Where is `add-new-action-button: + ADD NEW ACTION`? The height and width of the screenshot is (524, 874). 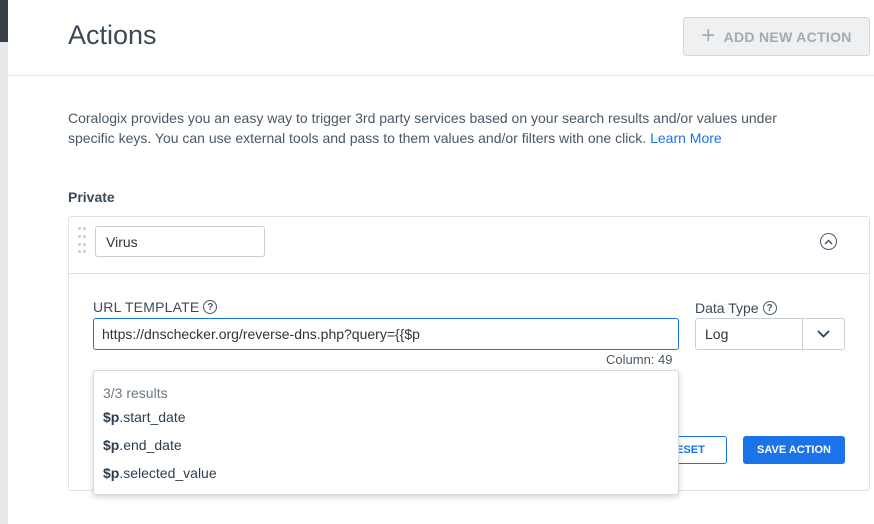 add-new-action-button: + ADD NEW ACTION is located at coordinates (776, 36).